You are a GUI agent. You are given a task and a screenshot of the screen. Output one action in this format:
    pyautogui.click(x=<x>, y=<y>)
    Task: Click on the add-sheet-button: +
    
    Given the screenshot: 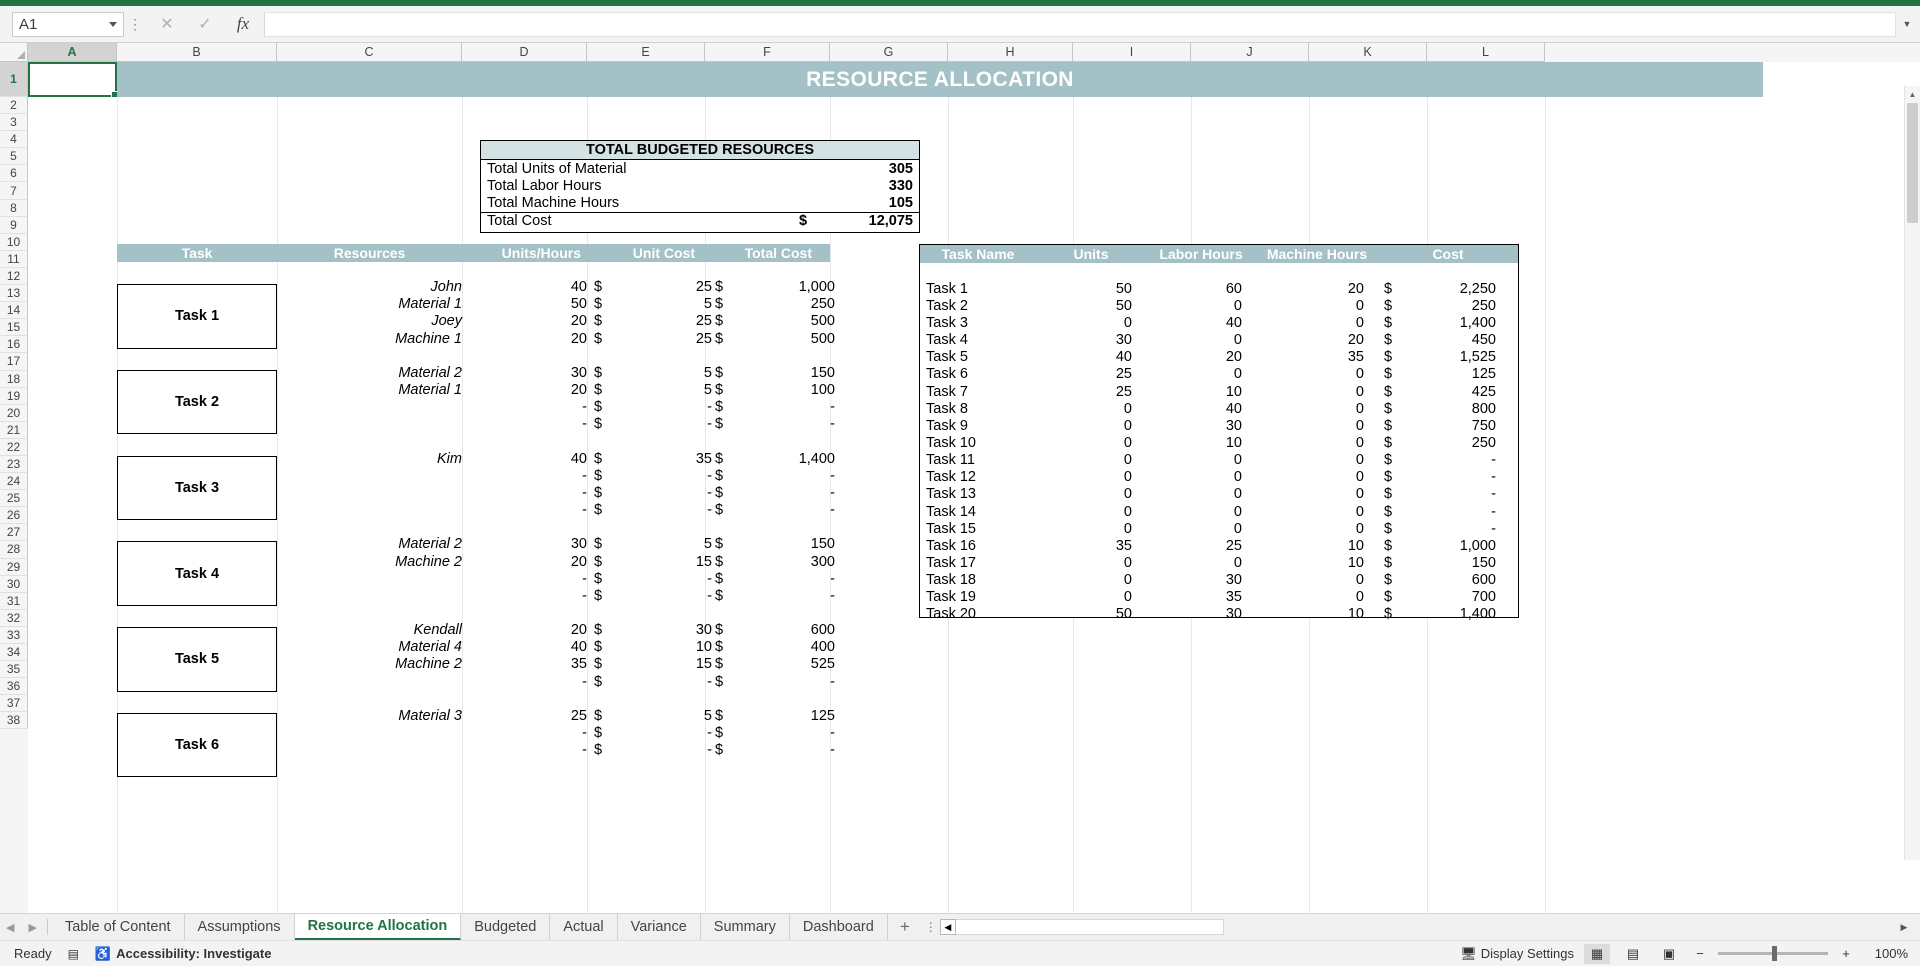 What is the action you would take?
    pyautogui.click(x=905, y=927)
    